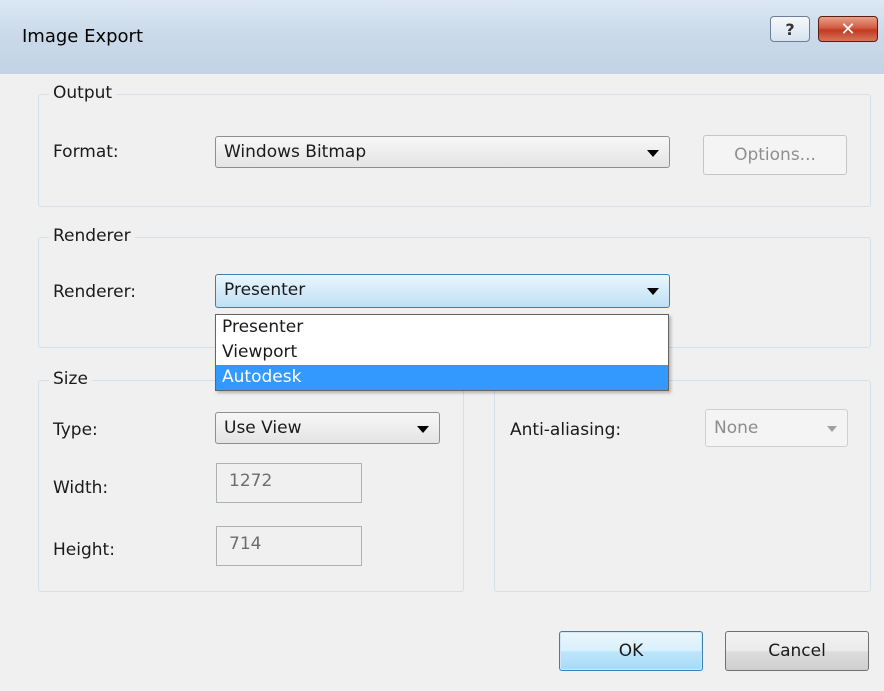 This screenshot has height=691, width=884. Describe the element at coordinates (95, 292) in the screenshot. I see `renderer-label: Renderer:` at that location.